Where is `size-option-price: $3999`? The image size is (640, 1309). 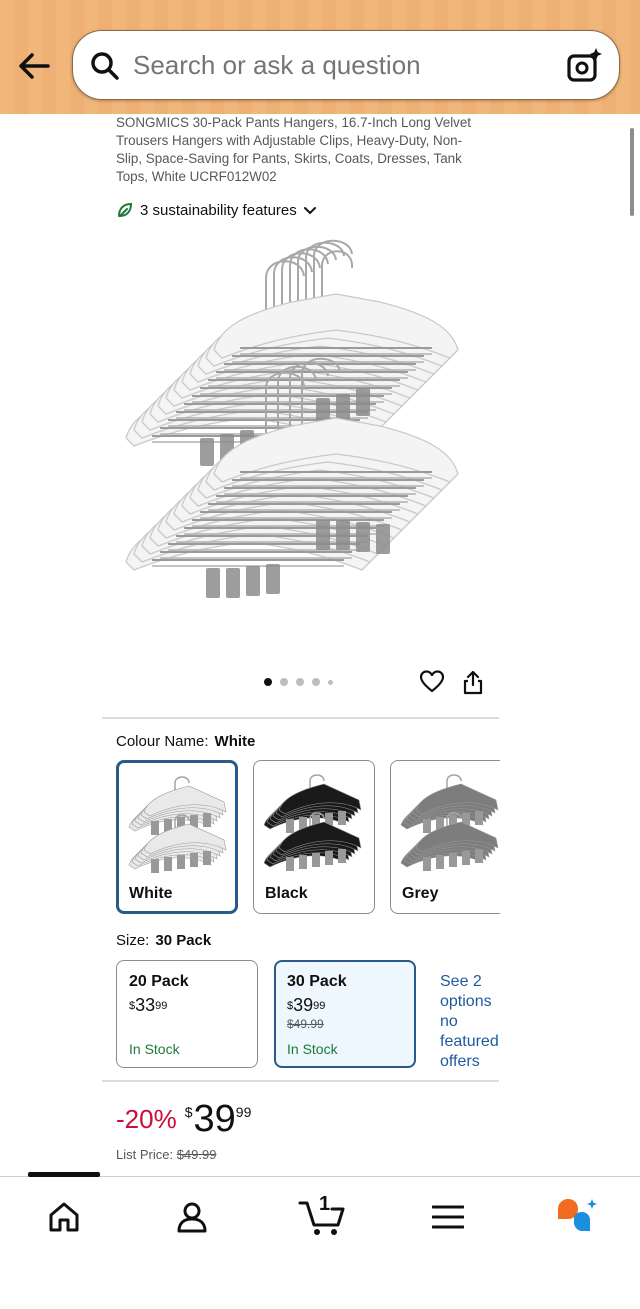 size-option-price: $3999 is located at coordinates (306, 1005).